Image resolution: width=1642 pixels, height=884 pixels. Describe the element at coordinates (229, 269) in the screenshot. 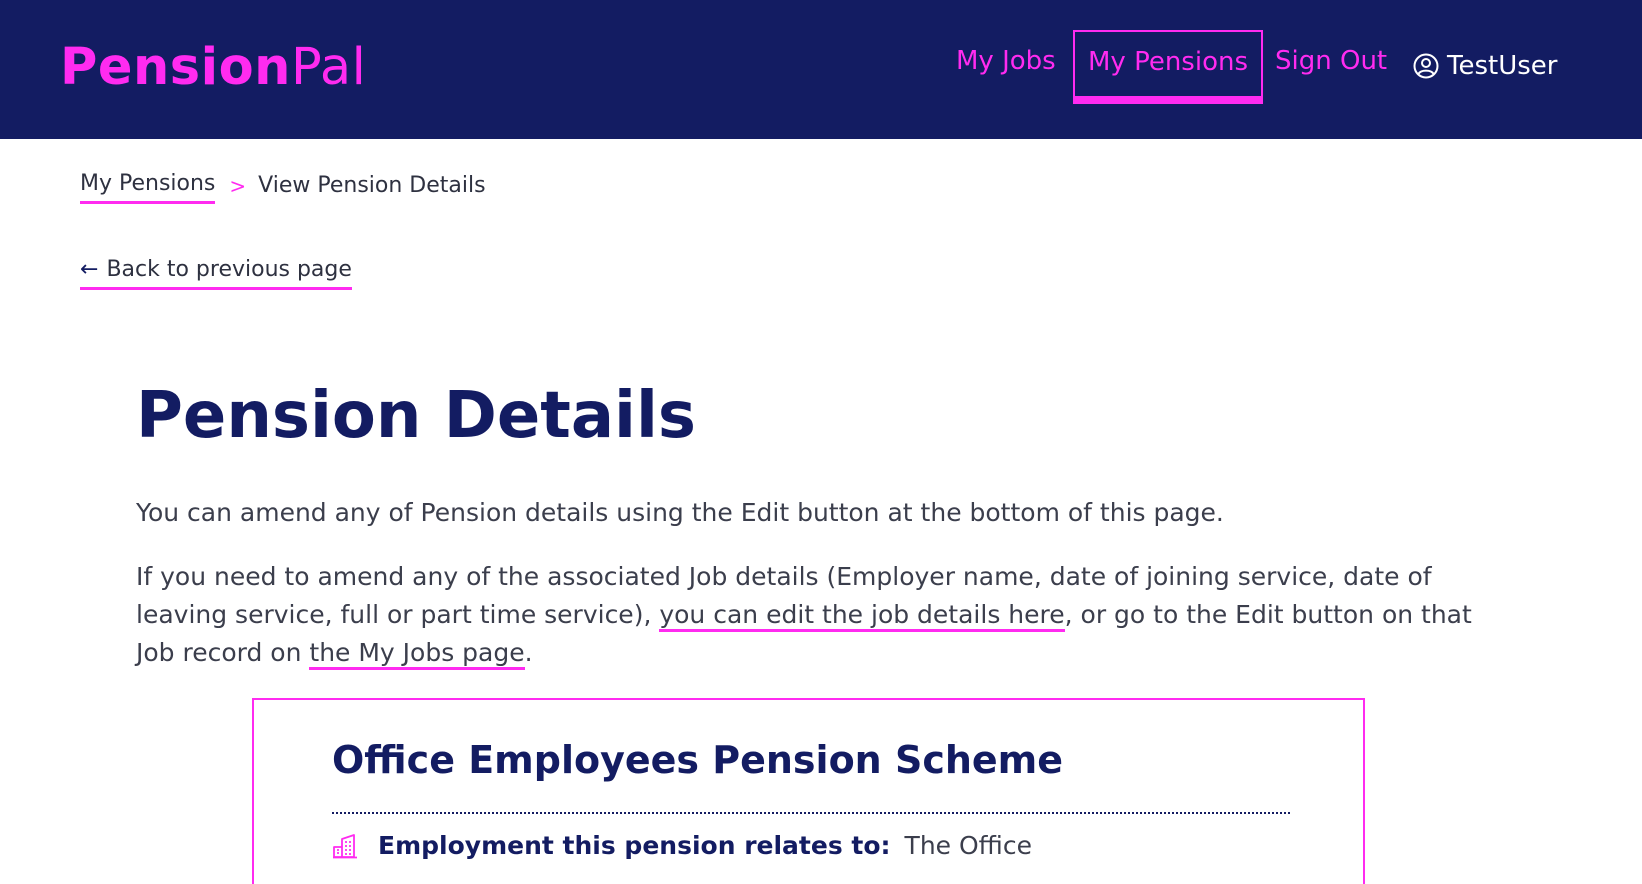

I see `back-link-label: Back to previous page` at that location.